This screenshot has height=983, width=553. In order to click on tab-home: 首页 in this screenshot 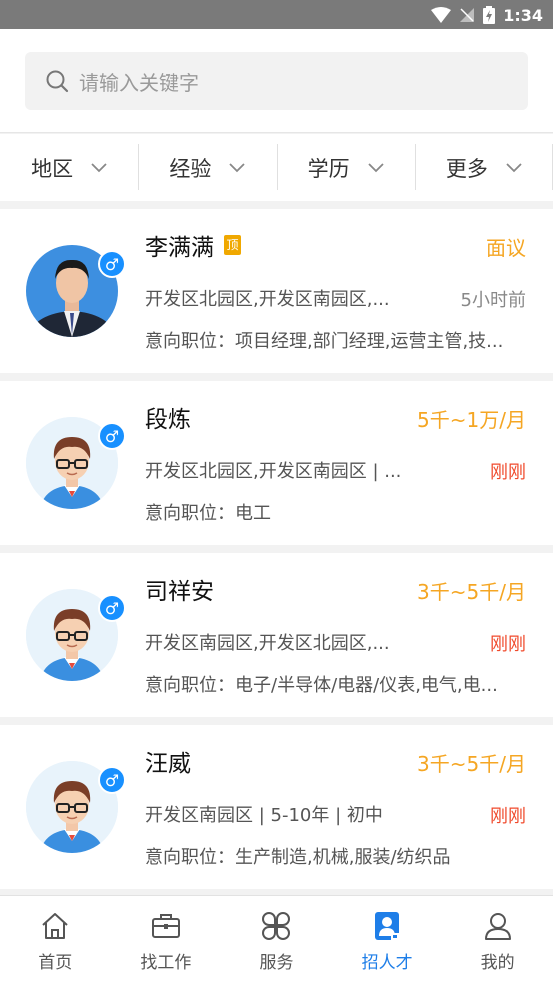, I will do `click(55, 939)`.